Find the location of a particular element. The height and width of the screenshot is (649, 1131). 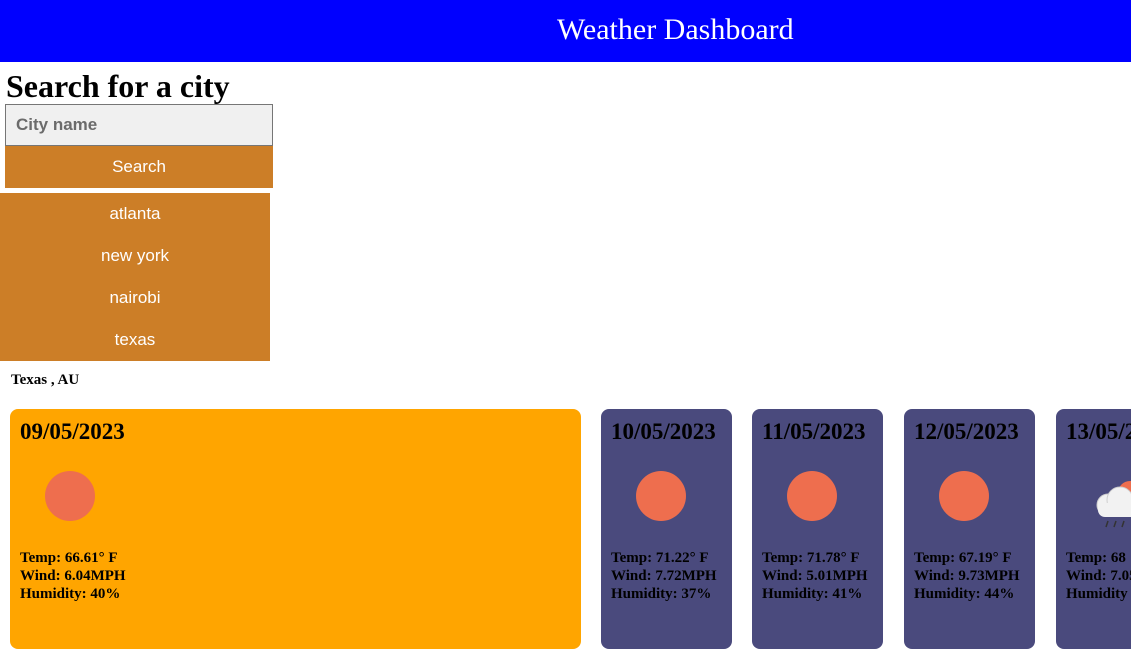

history-item-texas: texas is located at coordinates (135, 340).